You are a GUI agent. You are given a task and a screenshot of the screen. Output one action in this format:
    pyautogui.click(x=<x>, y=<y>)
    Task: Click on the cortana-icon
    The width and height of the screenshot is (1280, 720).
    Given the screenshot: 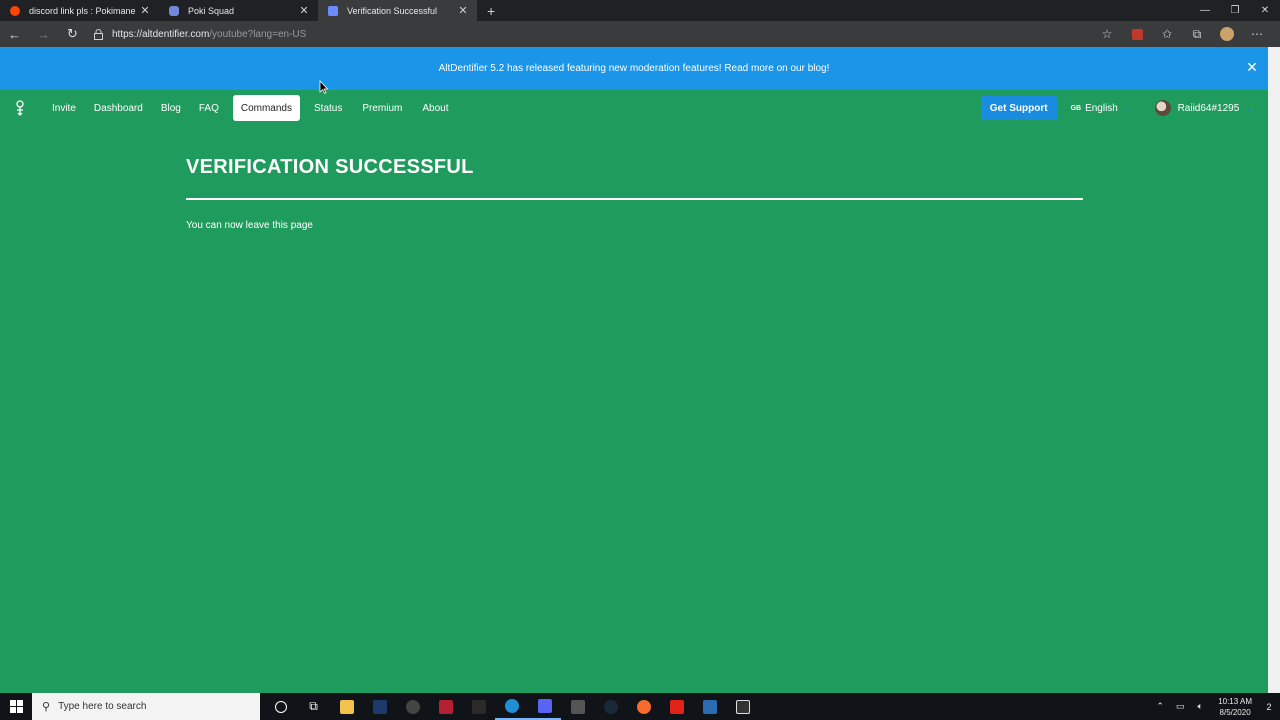 What is the action you would take?
    pyautogui.click(x=280, y=706)
    